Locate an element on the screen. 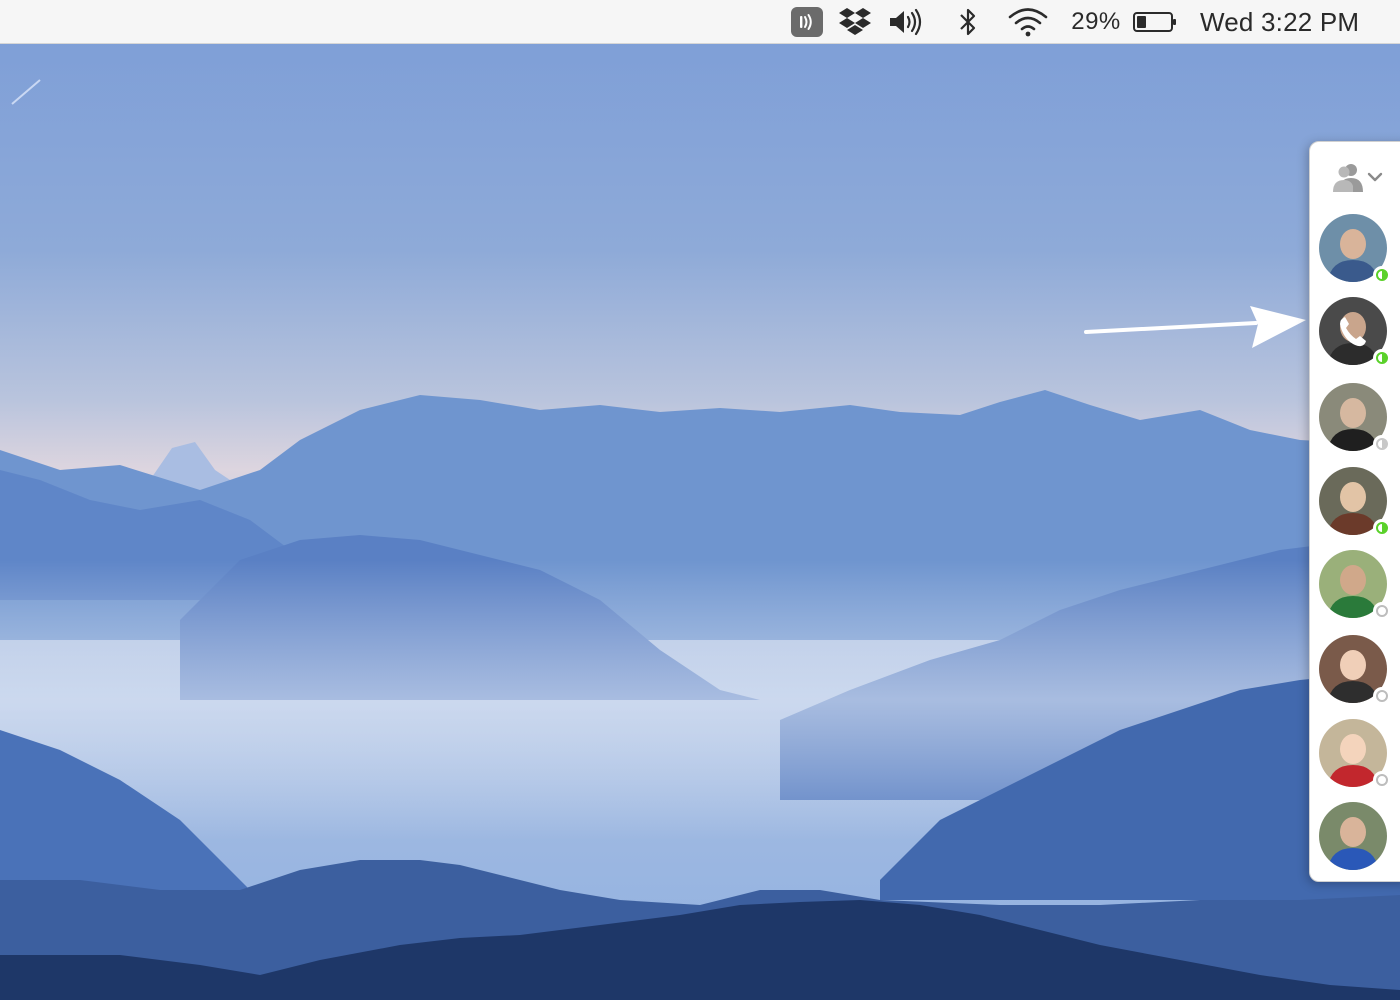 The width and height of the screenshot is (1400, 1000). contacts-chevron-icon is located at coordinates (1358, 178).